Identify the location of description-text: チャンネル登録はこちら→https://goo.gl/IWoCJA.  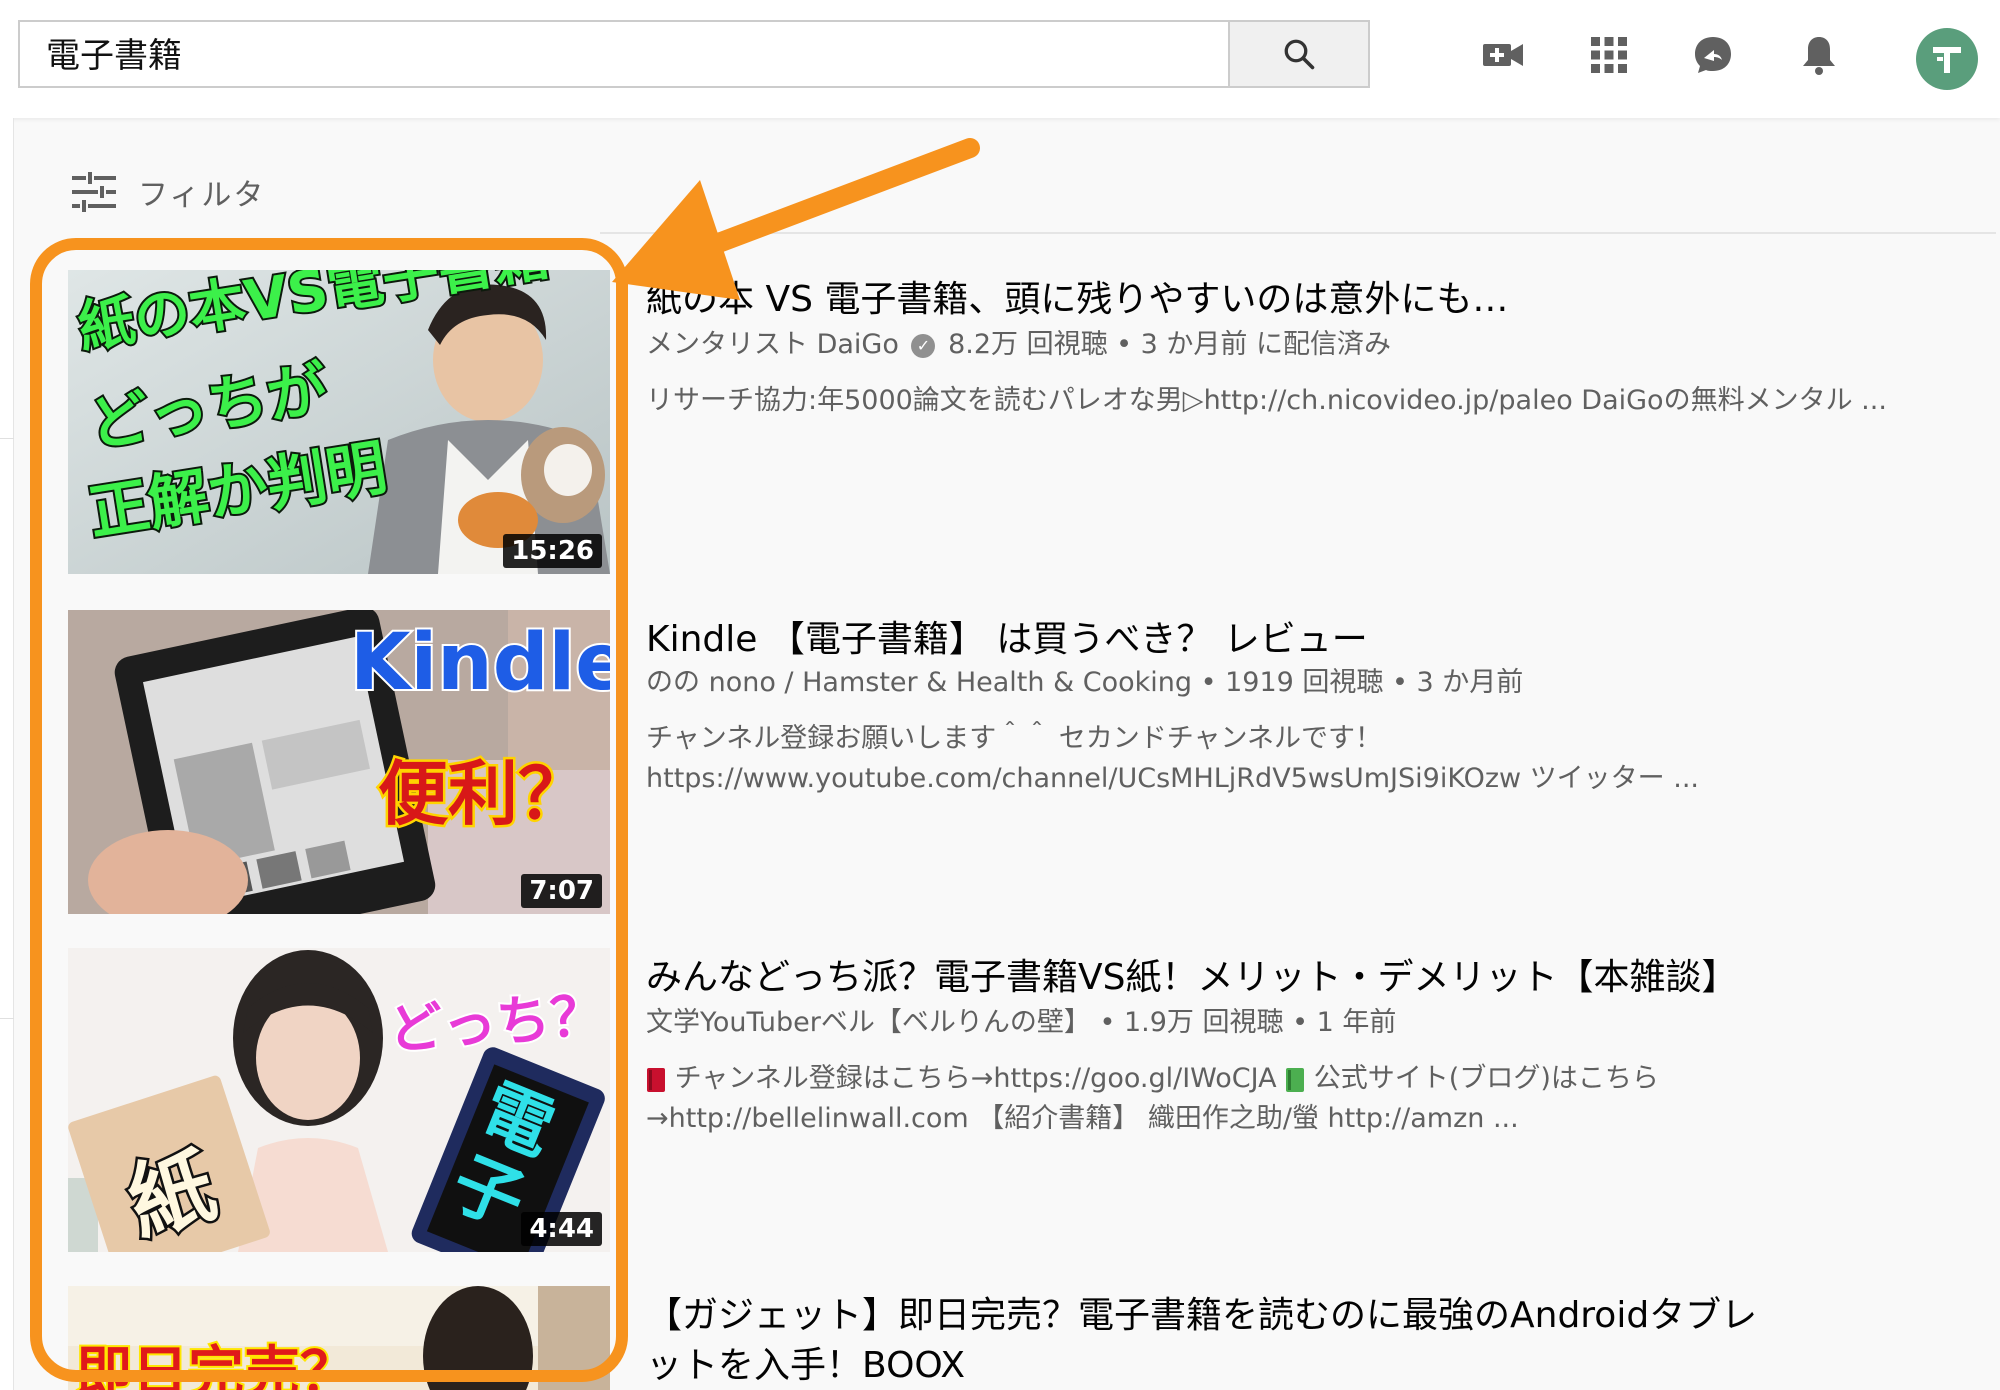
(976, 1078).